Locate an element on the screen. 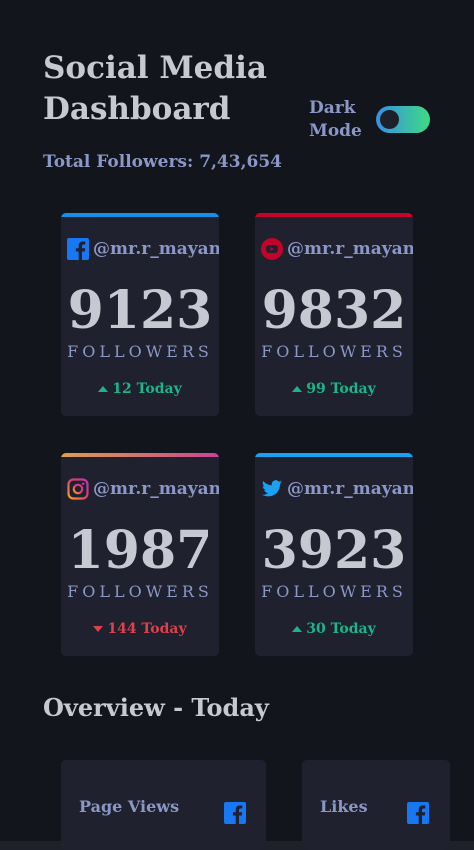  overview-card-label: Page Views is located at coordinates (129, 806).